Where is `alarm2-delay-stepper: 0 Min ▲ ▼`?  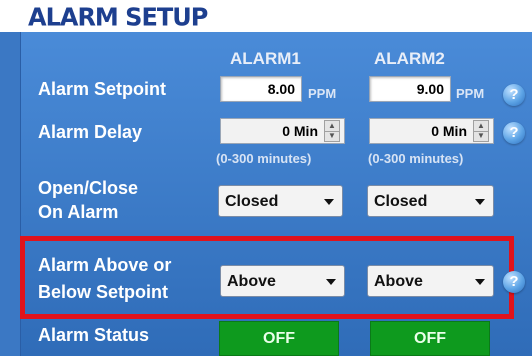 alarm2-delay-stepper: 0 Min ▲ ▼ is located at coordinates (431, 131).